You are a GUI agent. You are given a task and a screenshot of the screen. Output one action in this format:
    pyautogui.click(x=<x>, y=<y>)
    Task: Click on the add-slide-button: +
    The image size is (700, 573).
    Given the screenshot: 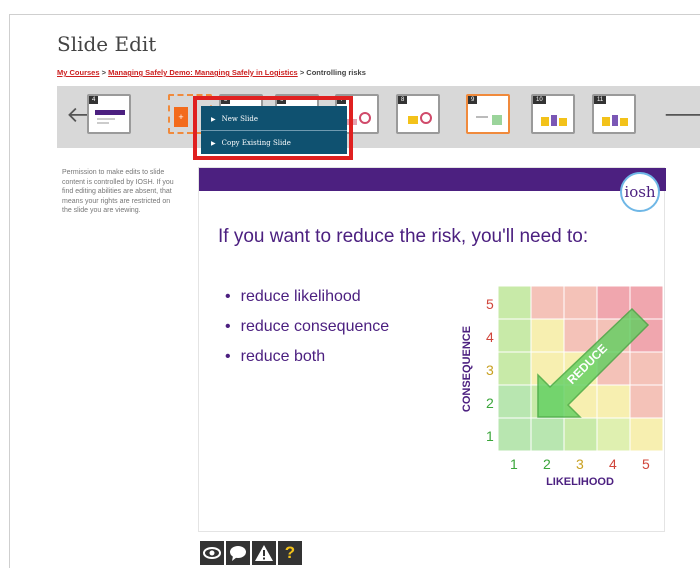 What is the action you would take?
    pyautogui.click(x=181, y=117)
    